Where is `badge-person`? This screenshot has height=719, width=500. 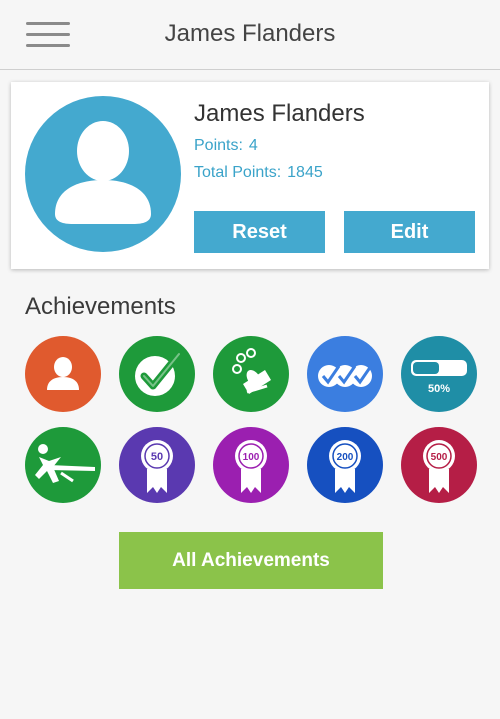 badge-person is located at coordinates (63, 374).